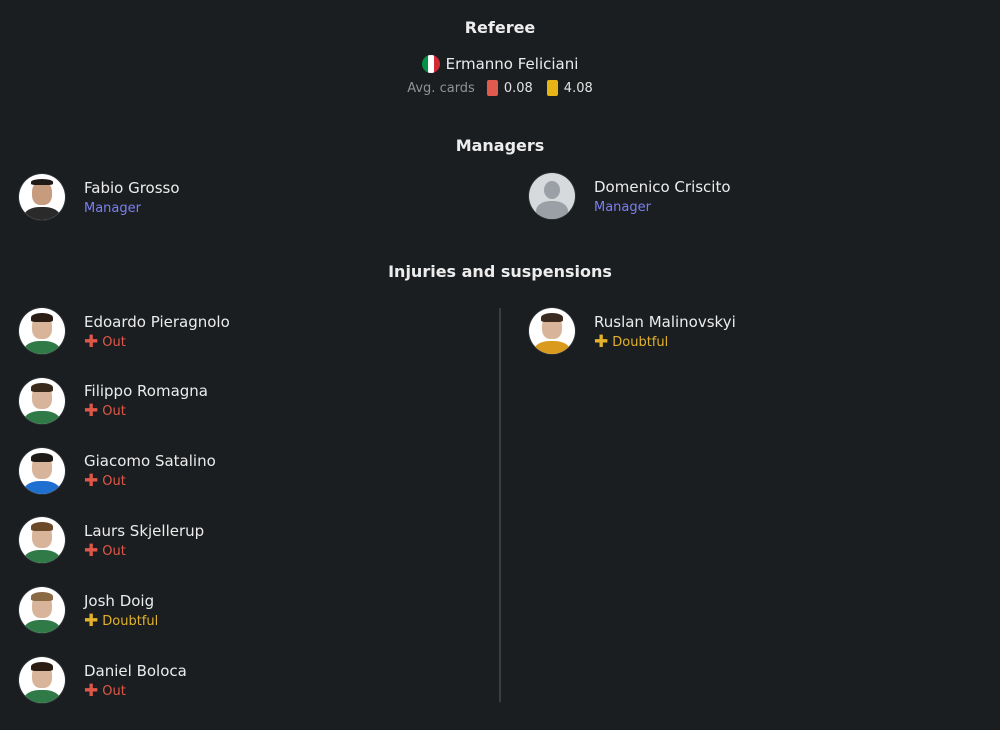 The image size is (1000, 730). What do you see at coordinates (157, 321) in the screenshot?
I see `player-name: Edoardo Pieragnolo` at bounding box center [157, 321].